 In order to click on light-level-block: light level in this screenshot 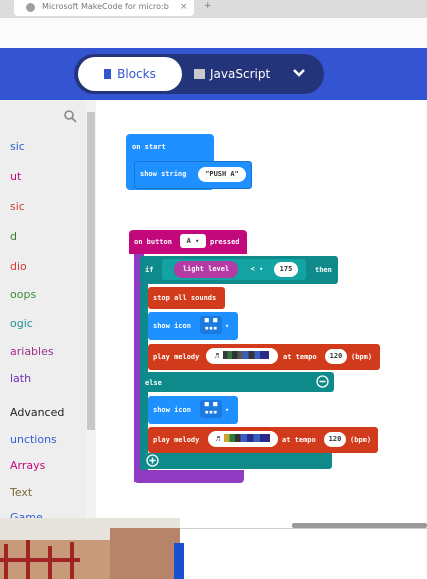, I will do `click(206, 269)`.